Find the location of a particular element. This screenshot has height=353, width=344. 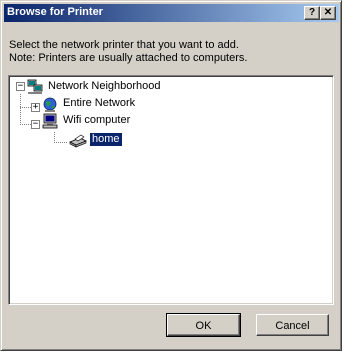

tree-item-entire-network: Entire Network is located at coordinates (99, 103).